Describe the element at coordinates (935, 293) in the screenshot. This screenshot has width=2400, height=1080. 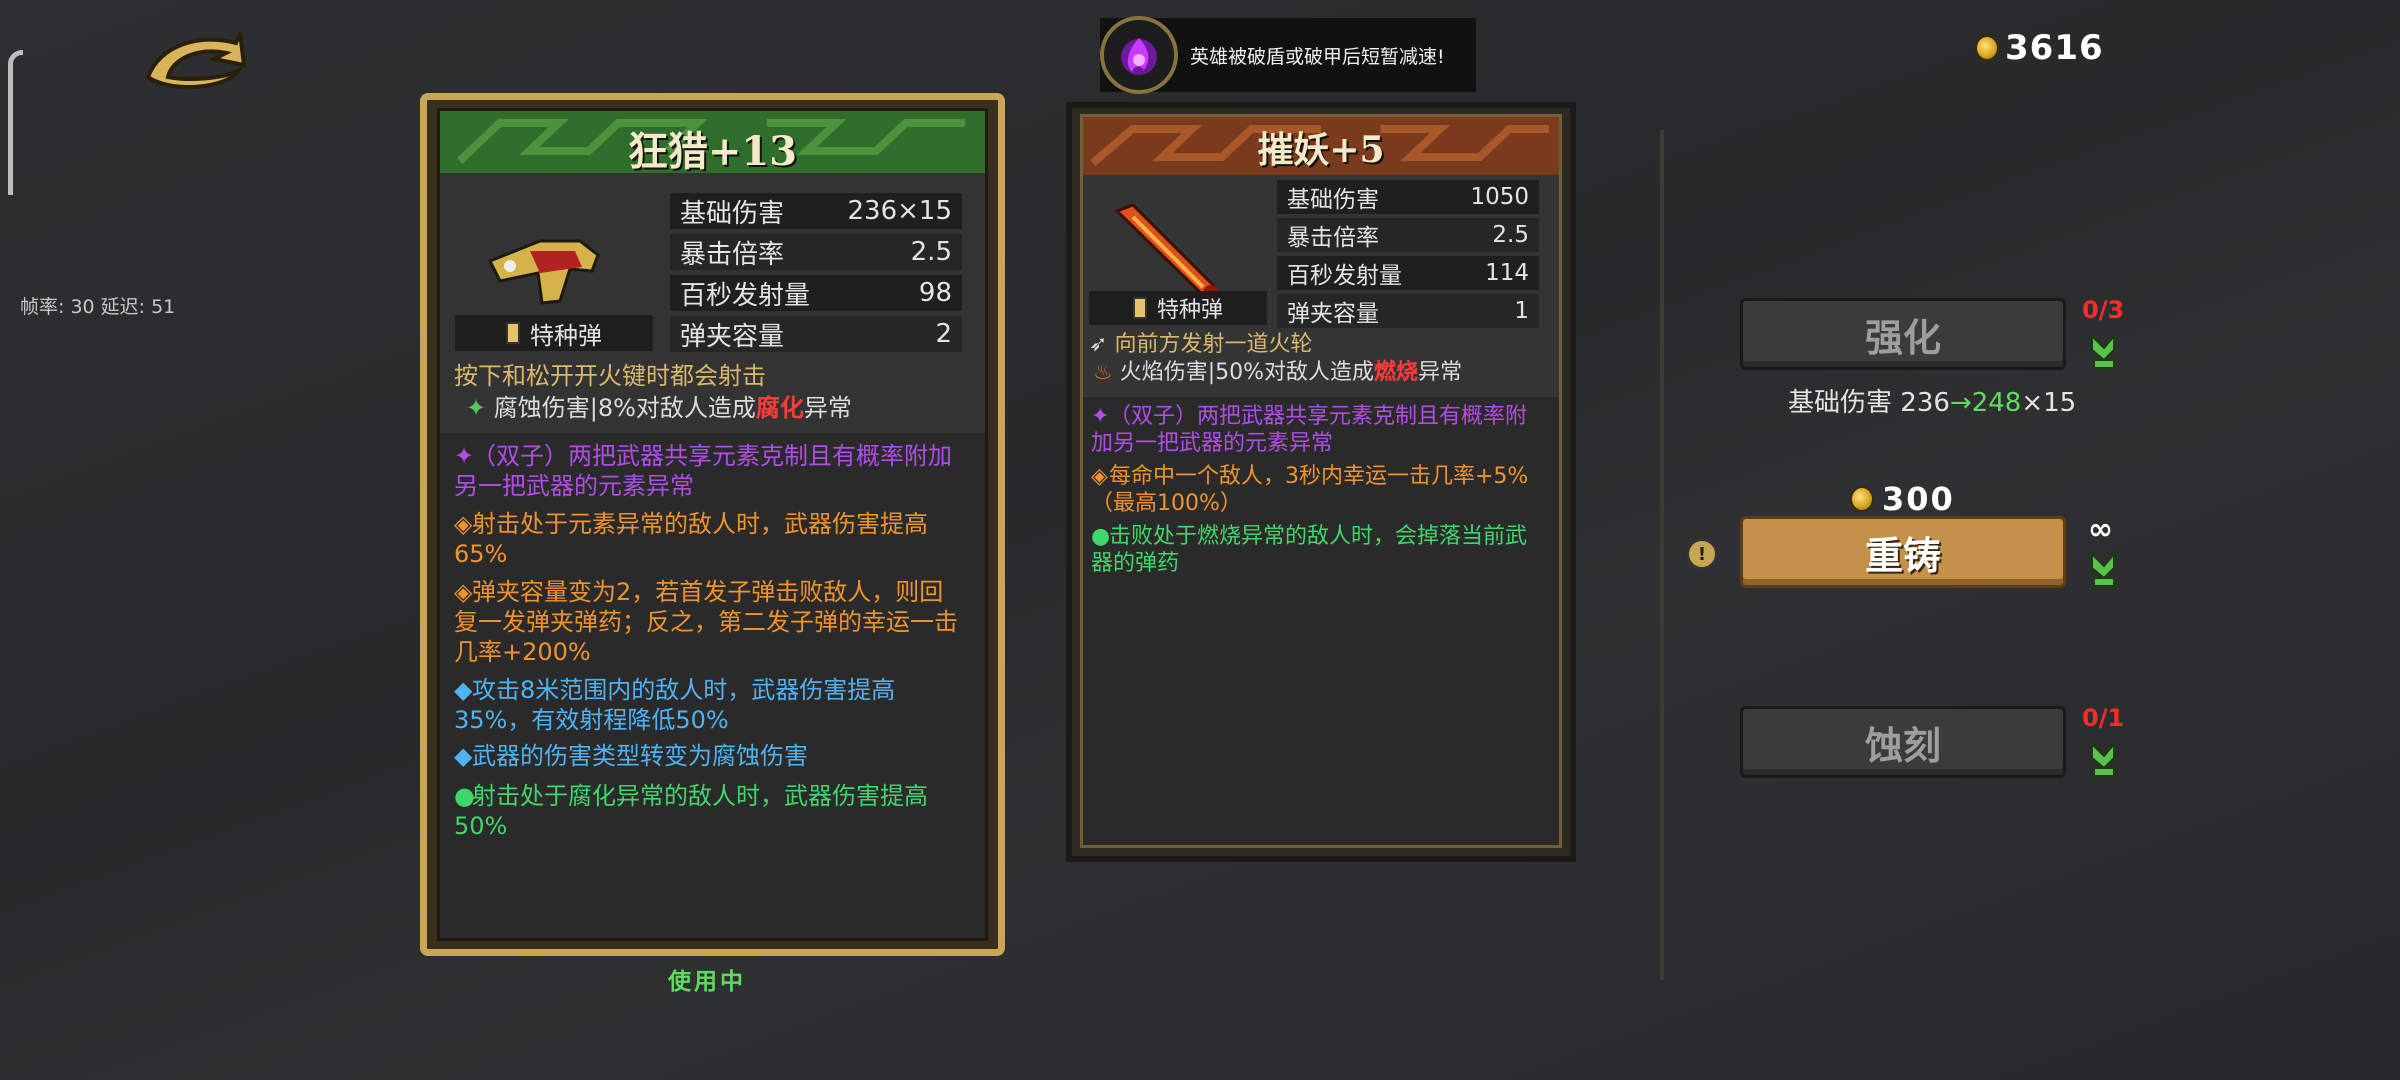
I see `stat-value: 98` at that location.